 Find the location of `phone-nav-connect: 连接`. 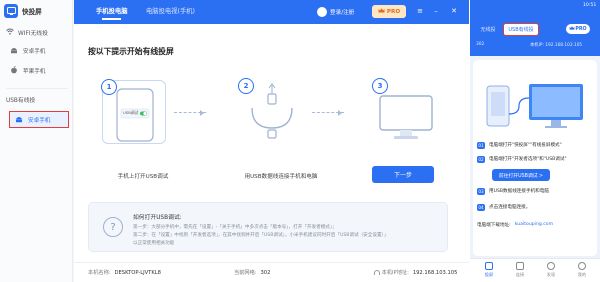

phone-nav-connect: 连接 is located at coordinates (520, 270).